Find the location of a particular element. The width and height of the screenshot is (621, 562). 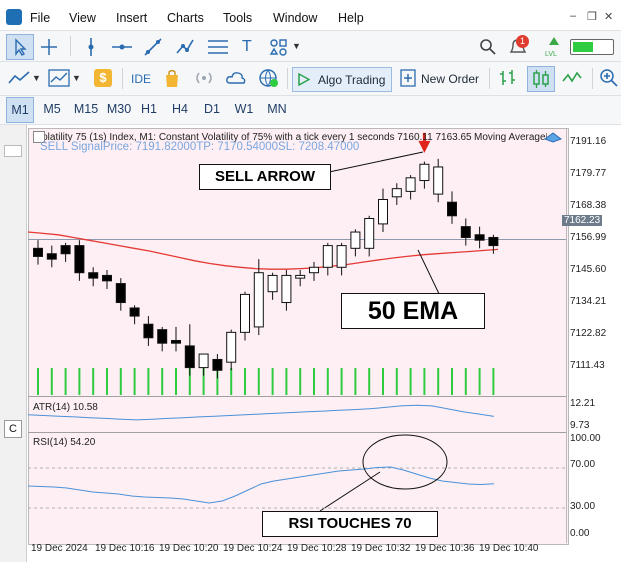

time-axis-label: 19 Dec 10:16 is located at coordinates (125, 548).